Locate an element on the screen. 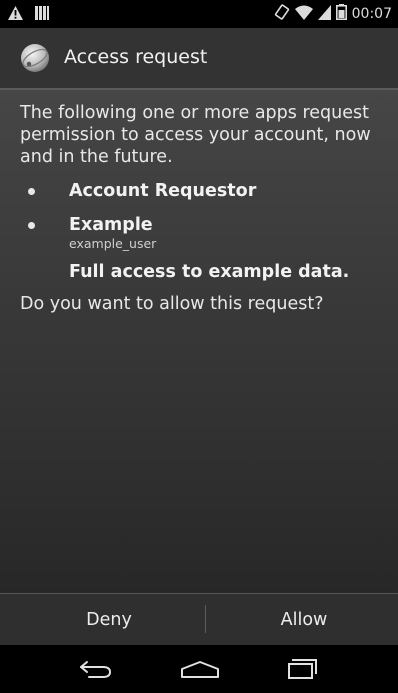  home-icon is located at coordinates (200, 669).